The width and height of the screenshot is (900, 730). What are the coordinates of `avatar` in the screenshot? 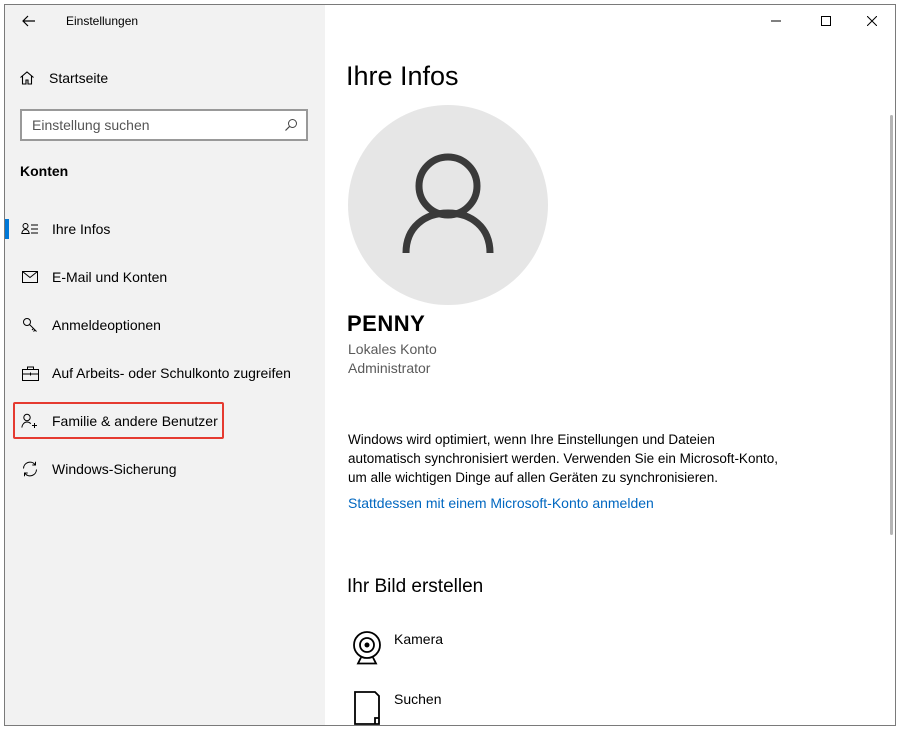 It's located at (448, 205).